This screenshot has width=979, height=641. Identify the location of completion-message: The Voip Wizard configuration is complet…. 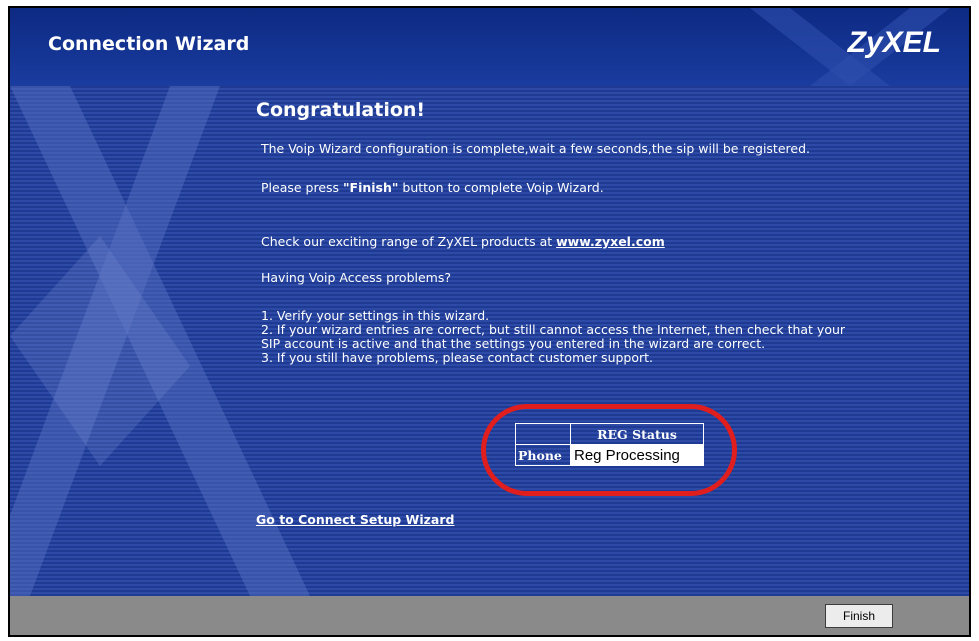
(535, 148).